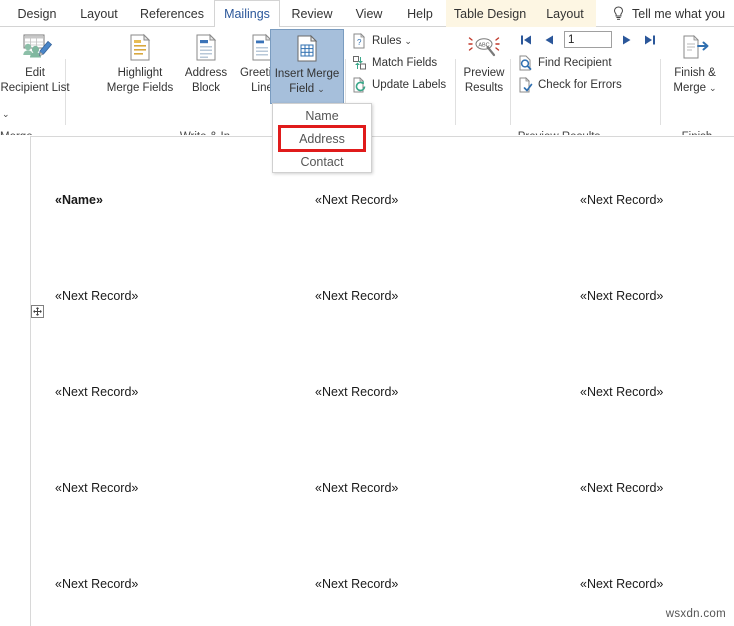 The image size is (734, 626). I want to click on edit-recipient-list-label-line1: Edit, so click(35, 73).